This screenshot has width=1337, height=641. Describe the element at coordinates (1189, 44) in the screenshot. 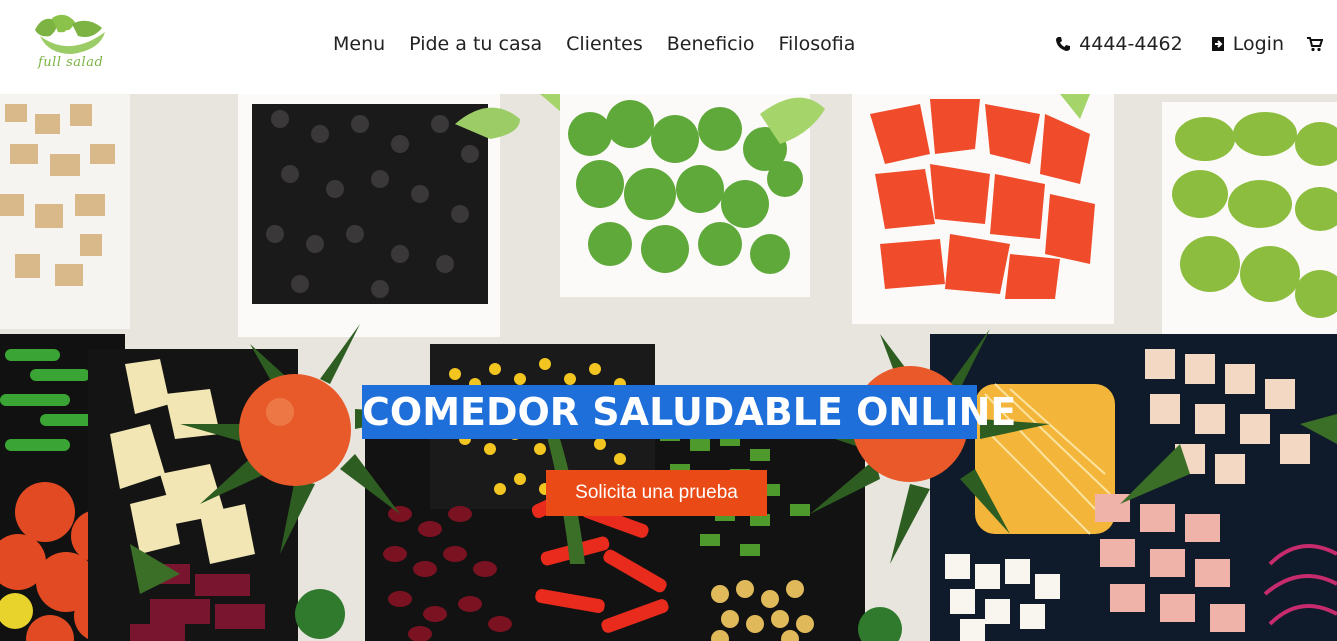

I see `header-actions: 4444-4462 Login` at that location.